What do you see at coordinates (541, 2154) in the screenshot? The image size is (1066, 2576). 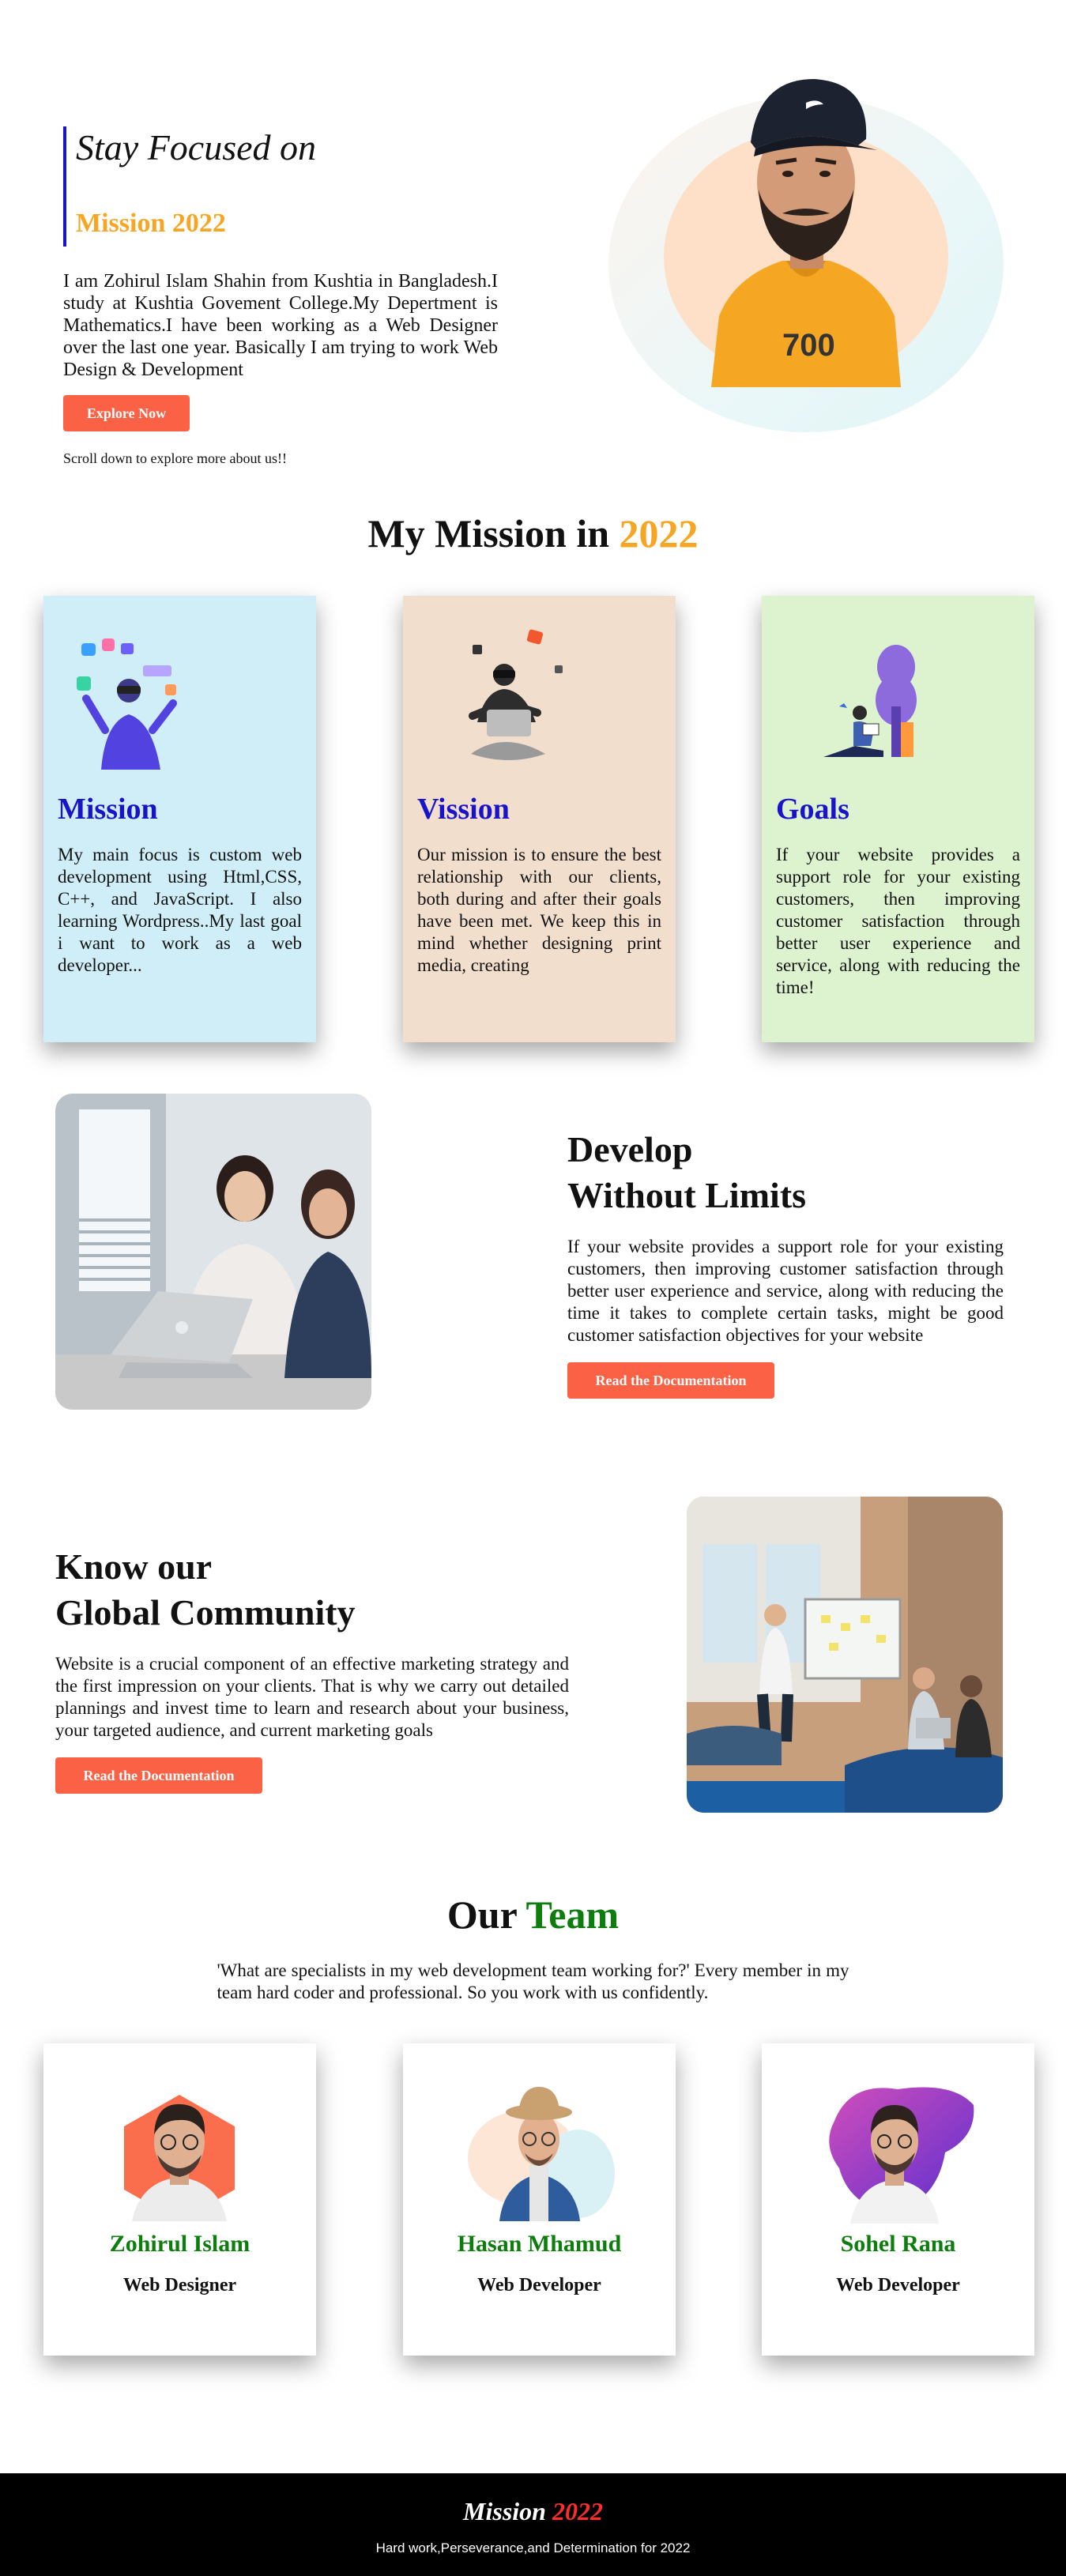 I see `man-with-hat-avatar` at bounding box center [541, 2154].